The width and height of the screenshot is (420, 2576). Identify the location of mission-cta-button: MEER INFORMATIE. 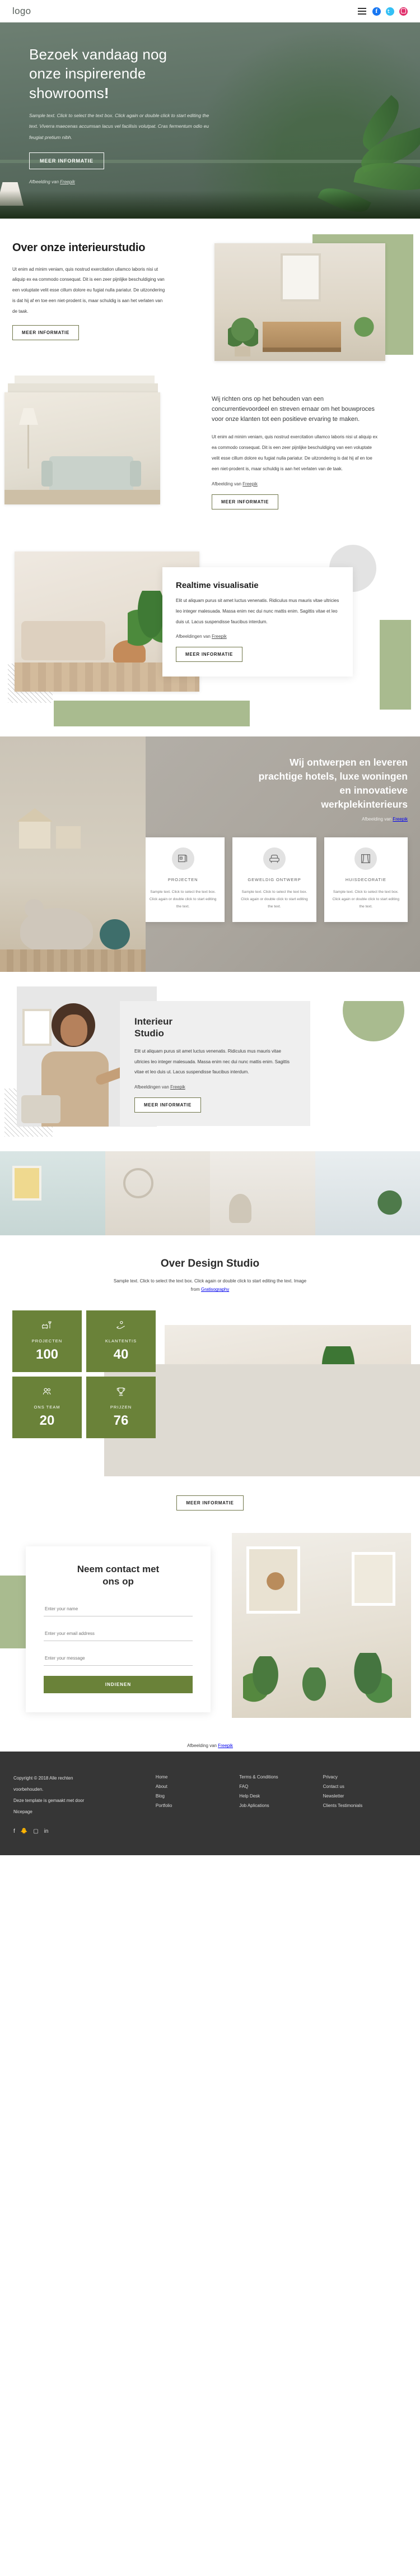
(246, 501).